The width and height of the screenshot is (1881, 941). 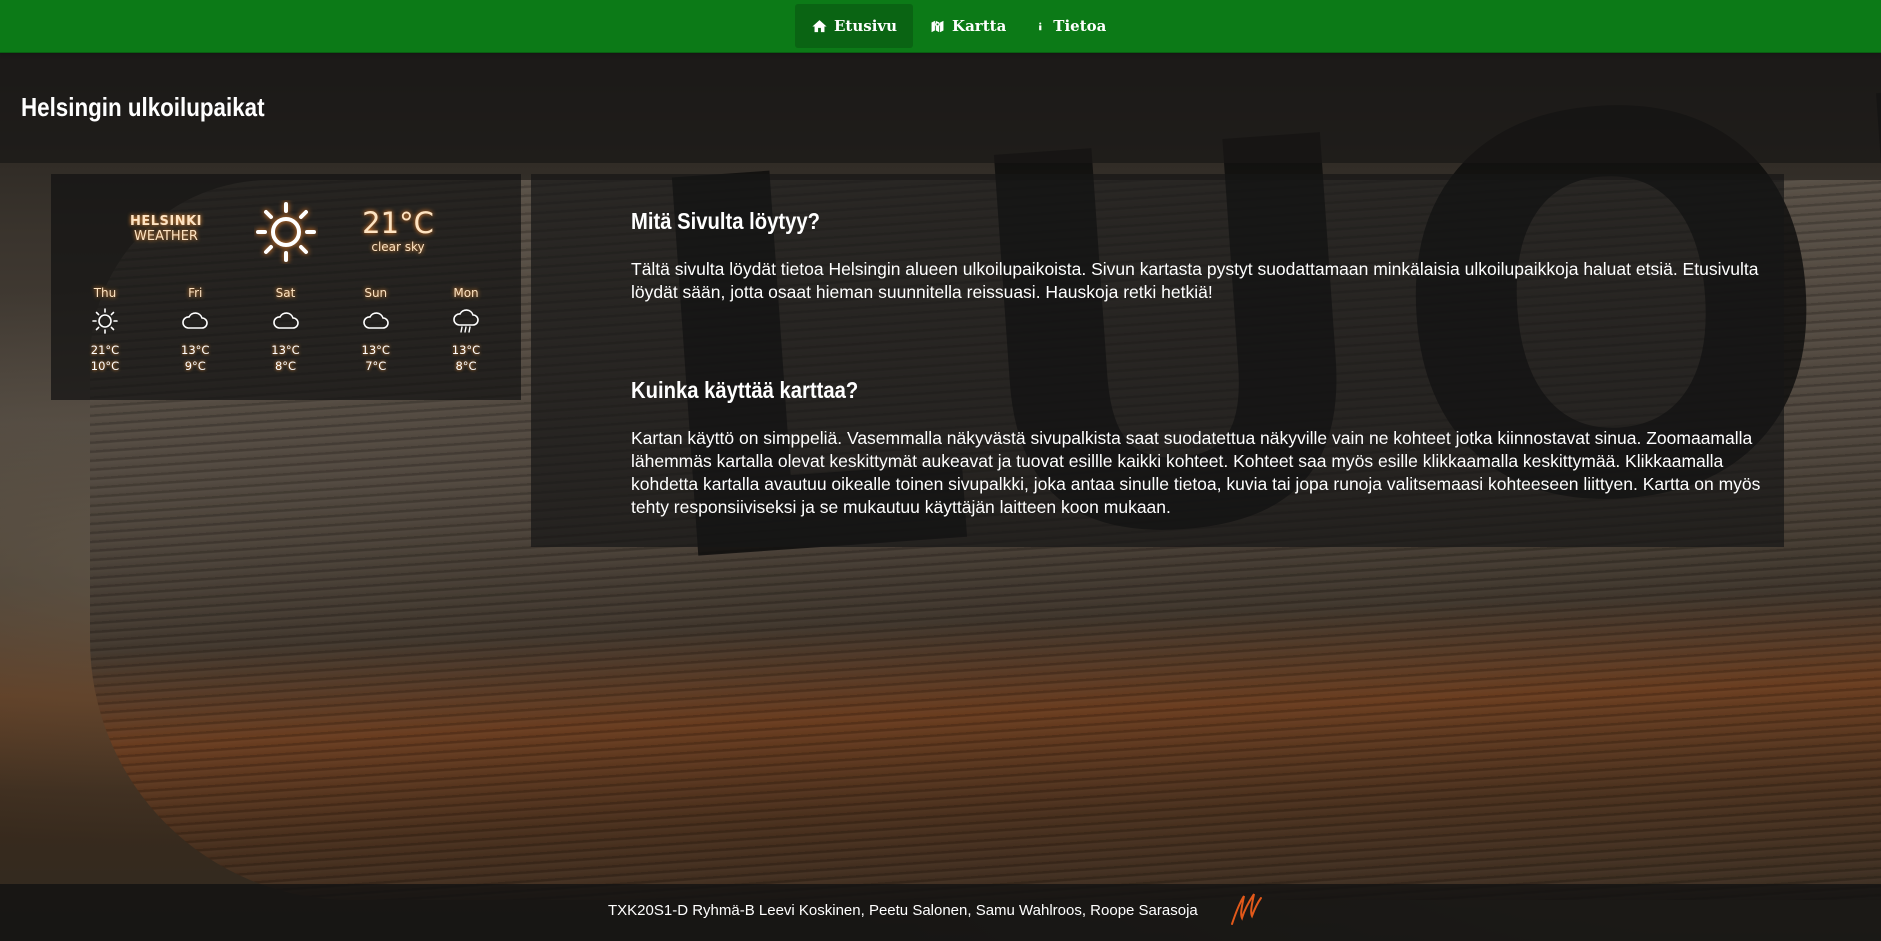 I want to click on section-title-what: Mitä Sivulta löytyy?, so click(x=725, y=221).